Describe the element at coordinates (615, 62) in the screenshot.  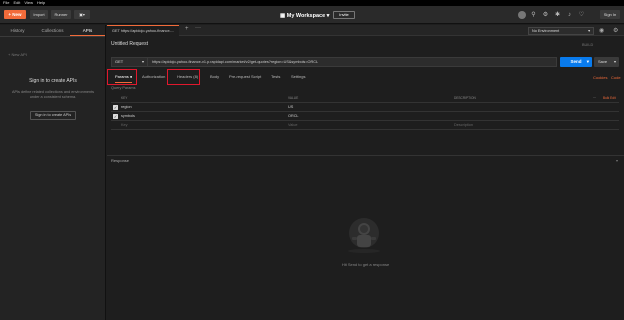
I see `save-dropdown-icon: ▾` at that location.